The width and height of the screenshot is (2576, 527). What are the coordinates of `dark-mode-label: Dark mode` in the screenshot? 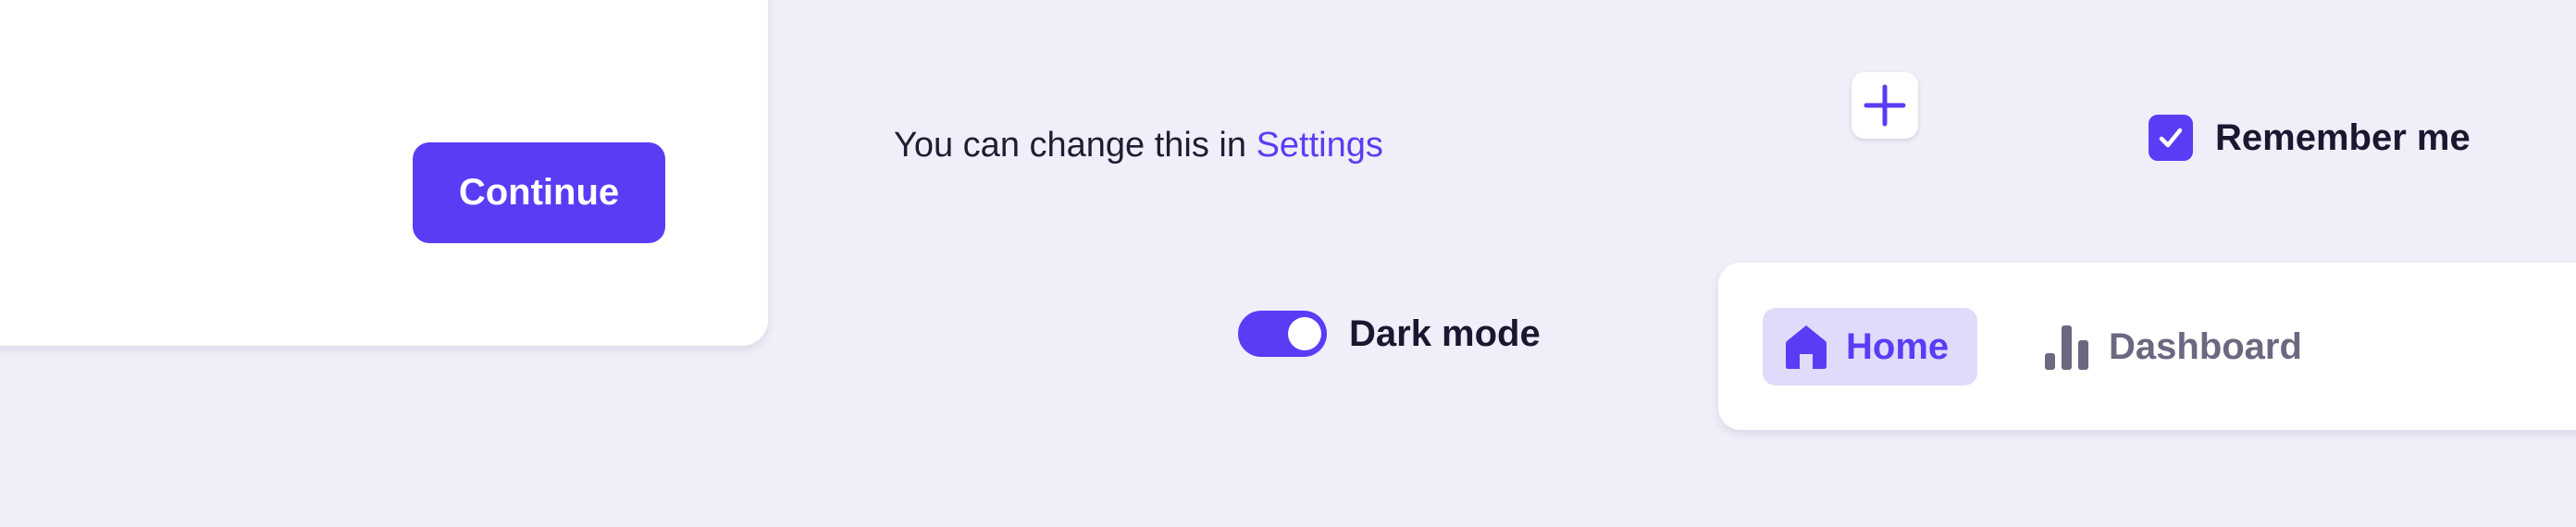 It's located at (1445, 333).